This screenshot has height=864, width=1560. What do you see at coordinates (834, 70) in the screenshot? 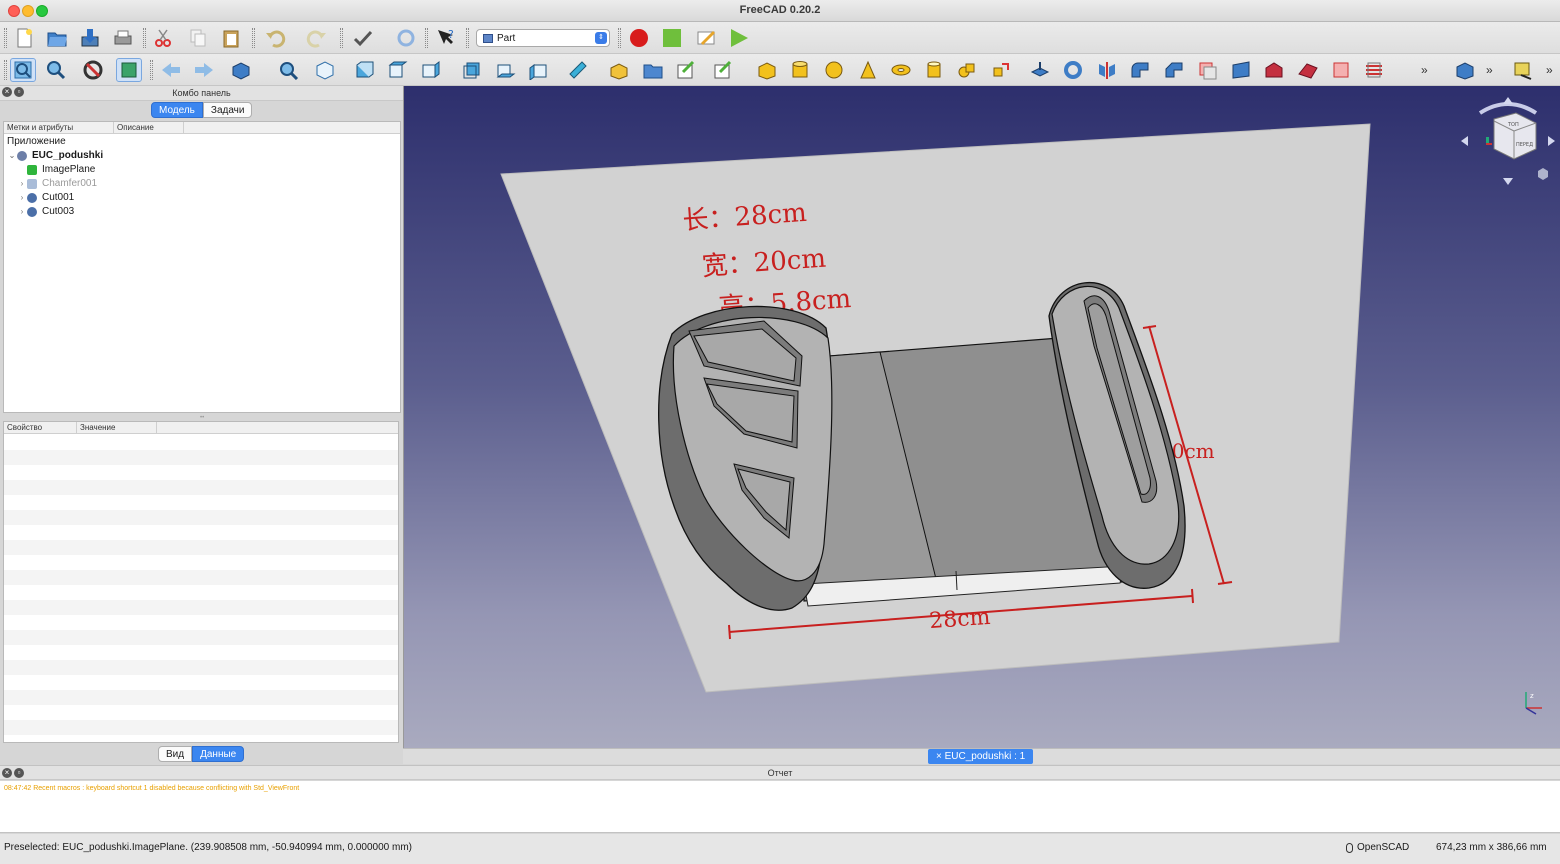
I see `part-sphere-icon` at bounding box center [834, 70].